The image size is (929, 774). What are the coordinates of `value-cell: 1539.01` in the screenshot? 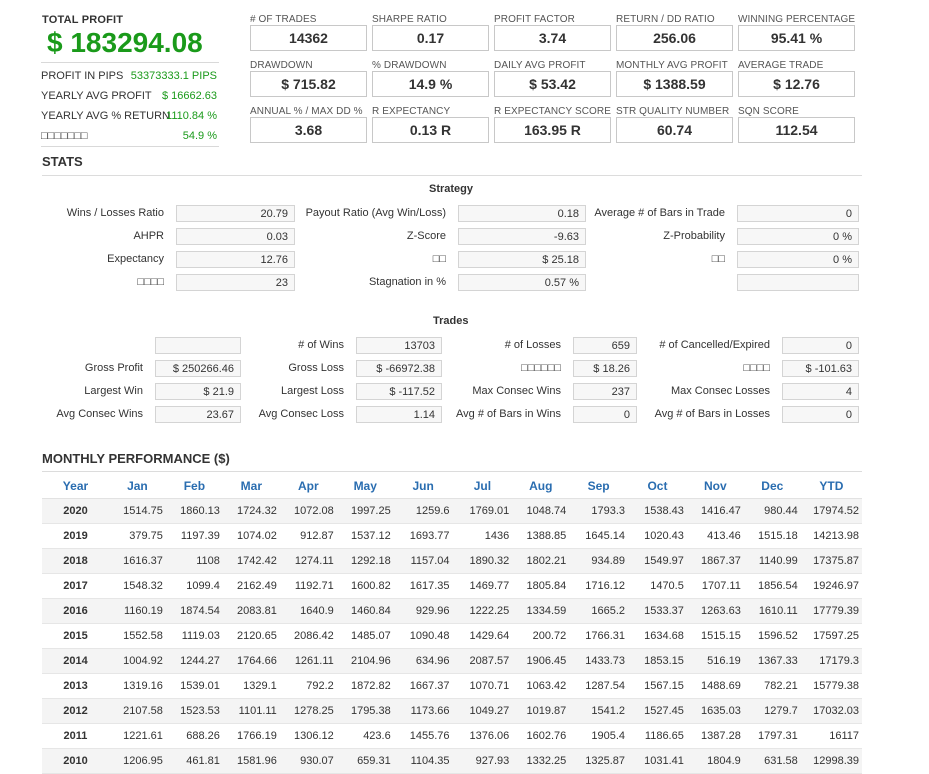 It's located at (194, 686).